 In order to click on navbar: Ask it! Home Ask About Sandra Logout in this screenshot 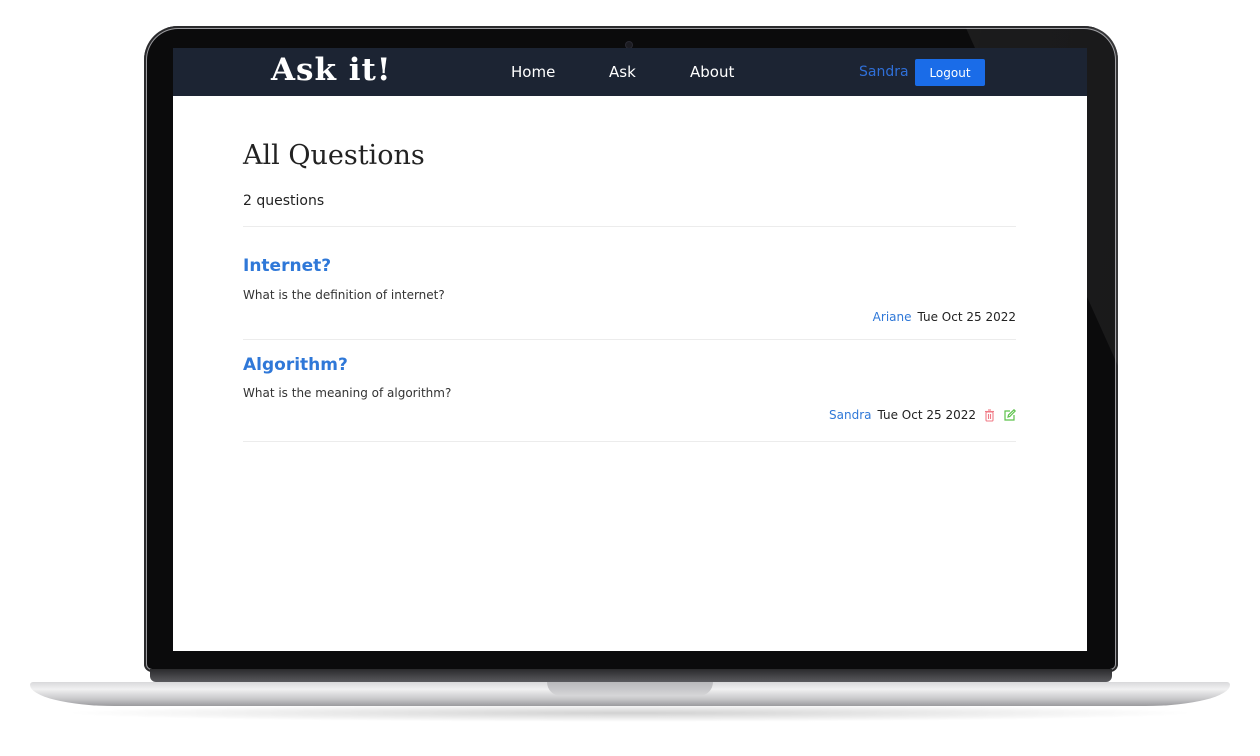, I will do `click(630, 72)`.